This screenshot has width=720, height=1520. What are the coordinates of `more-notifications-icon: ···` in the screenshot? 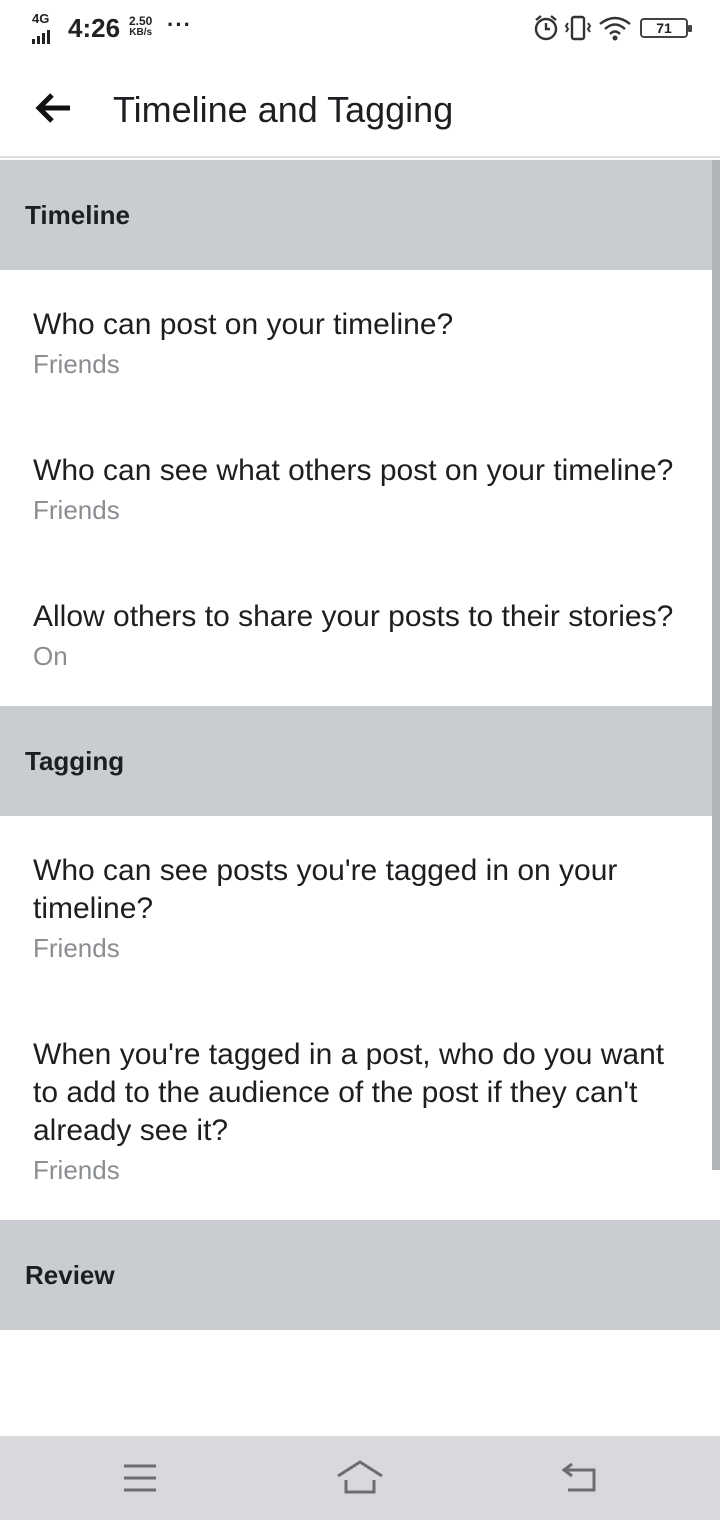 It's located at (179, 24).